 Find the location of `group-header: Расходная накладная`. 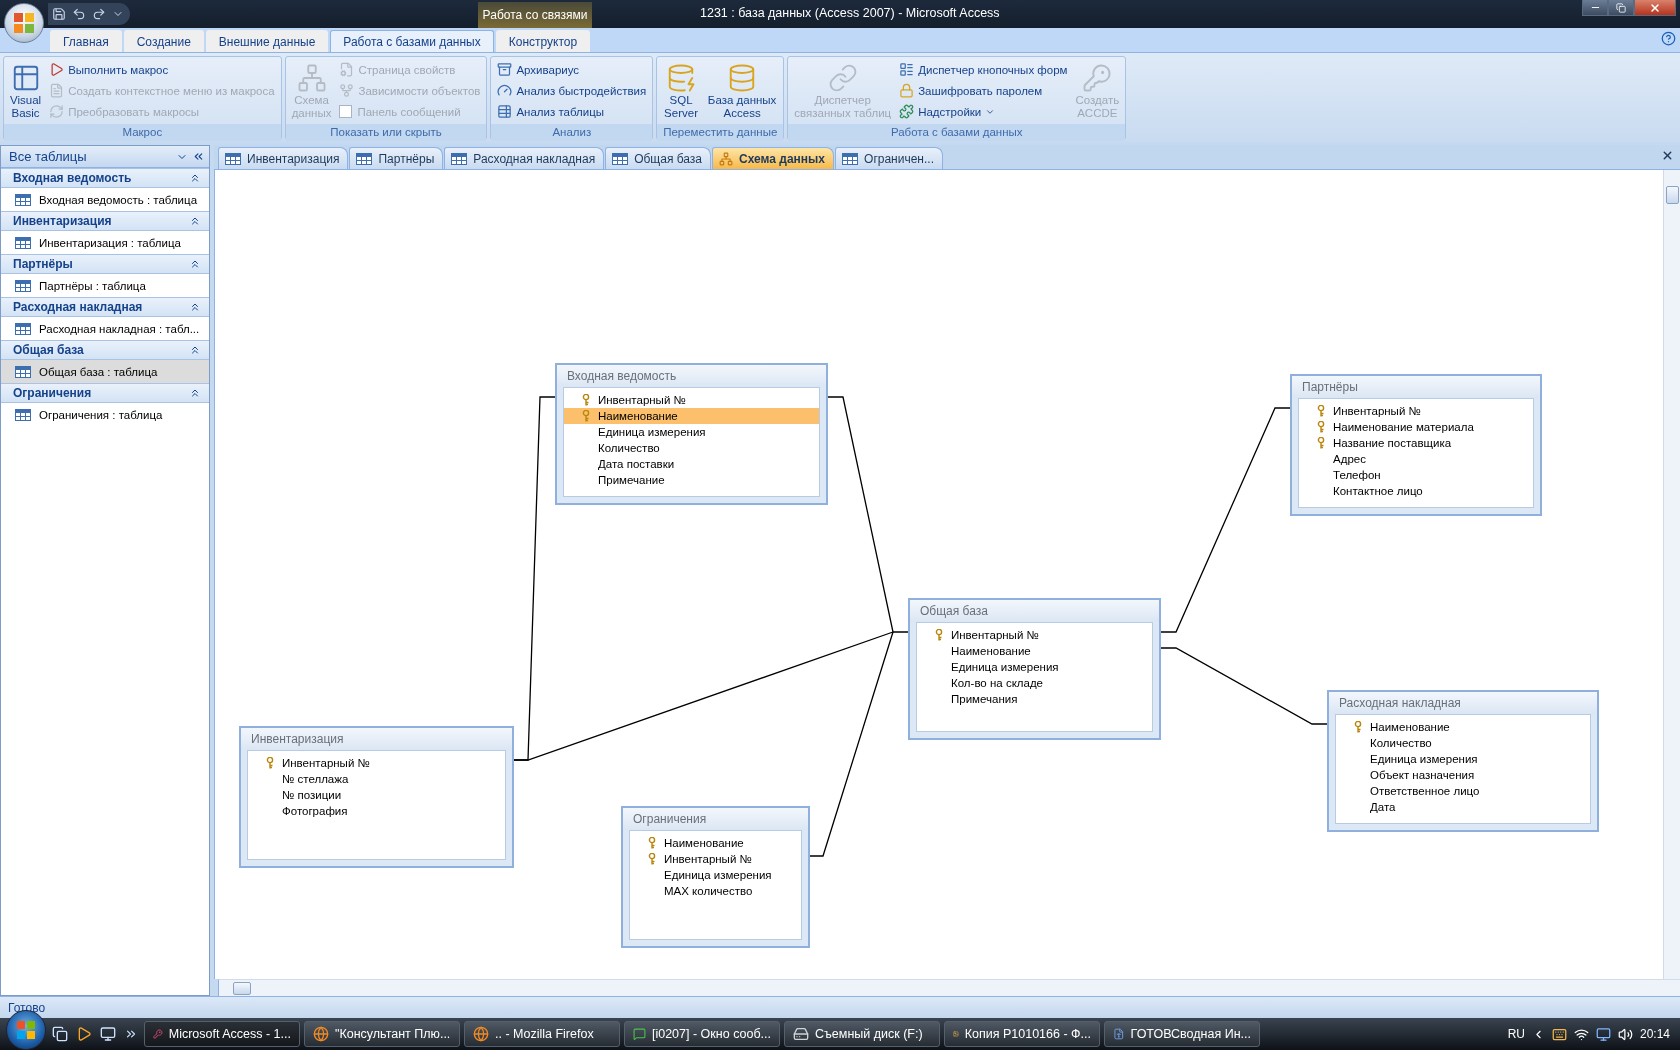

group-header: Расходная накладная is located at coordinates (105, 307).